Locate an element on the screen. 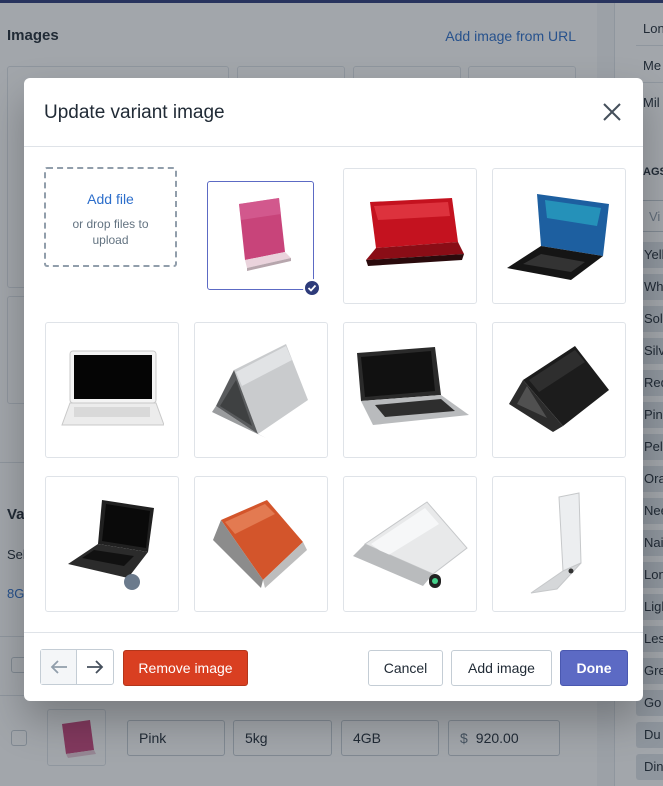 The height and width of the screenshot is (786, 663). image-option-blue-laptop is located at coordinates (559, 236).